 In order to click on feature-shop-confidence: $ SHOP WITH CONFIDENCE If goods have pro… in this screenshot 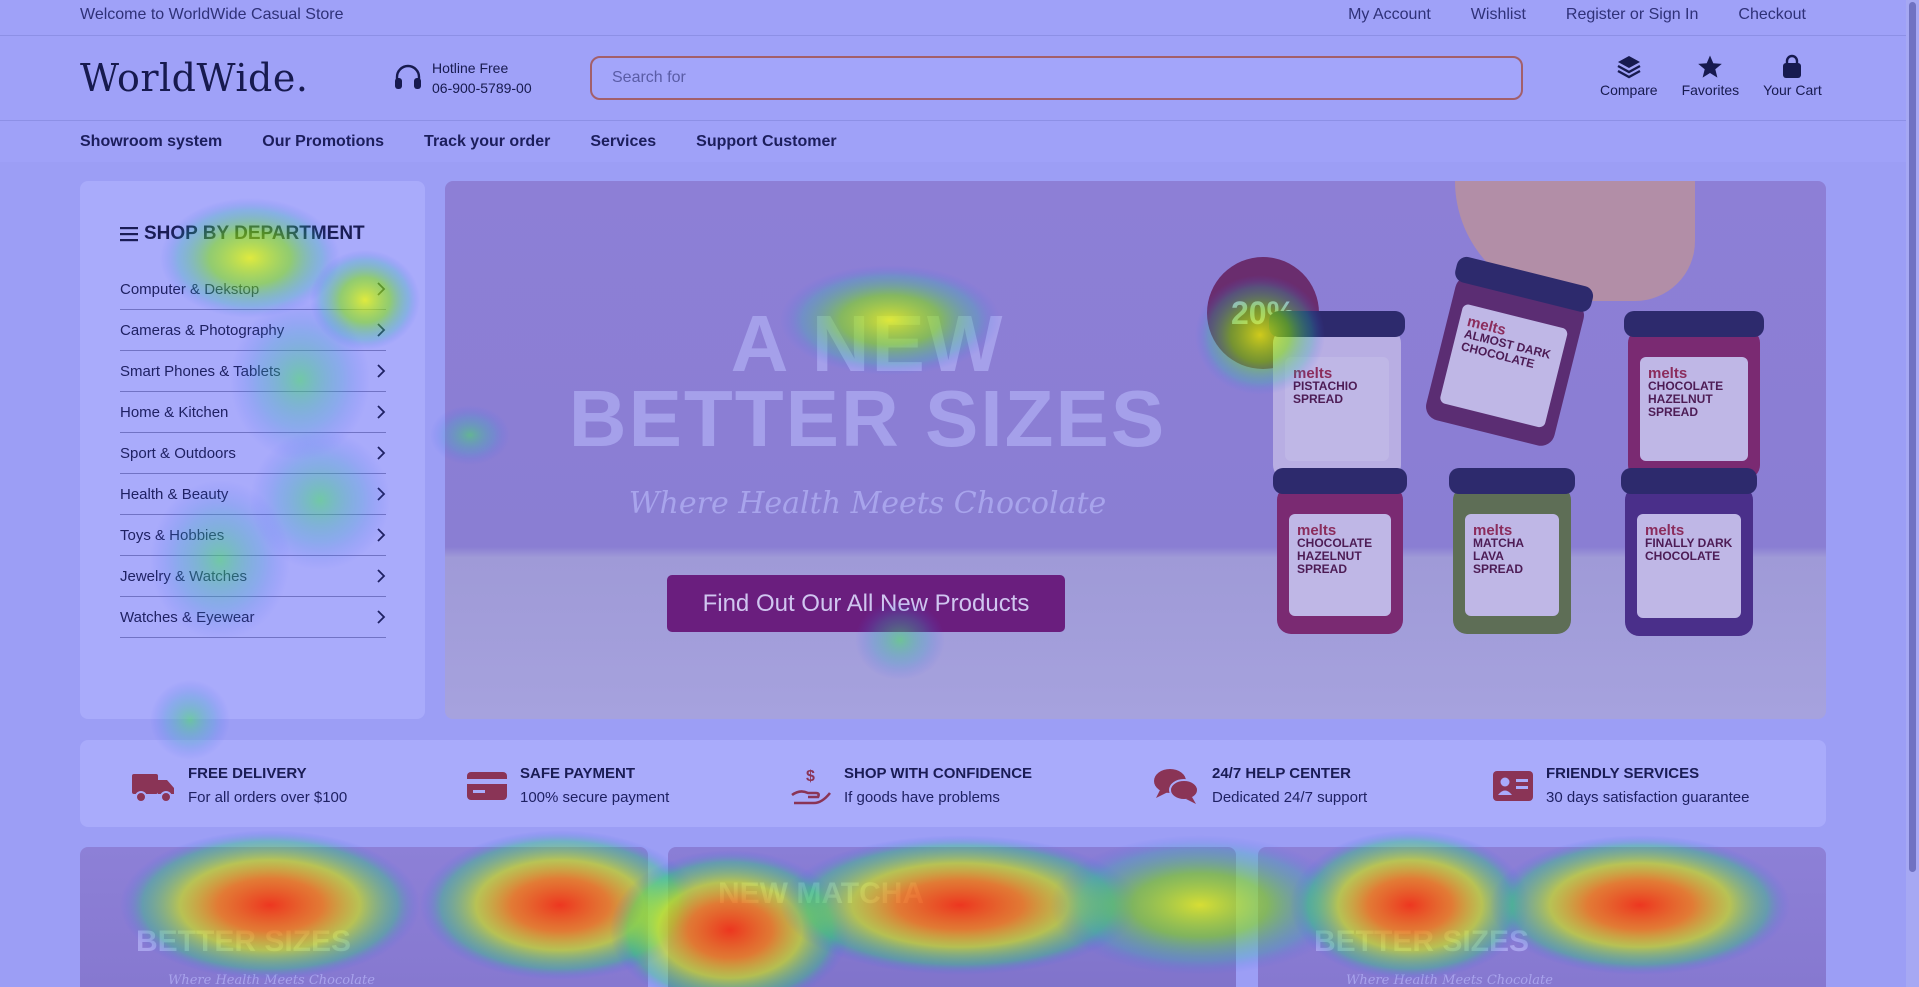, I will do `click(911, 786)`.